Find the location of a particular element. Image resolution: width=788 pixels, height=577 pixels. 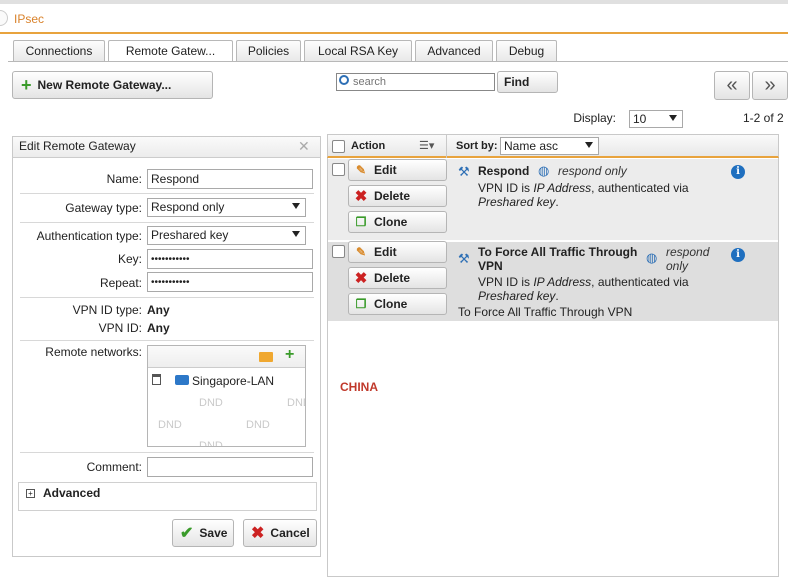

search-box is located at coordinates (415, 82).